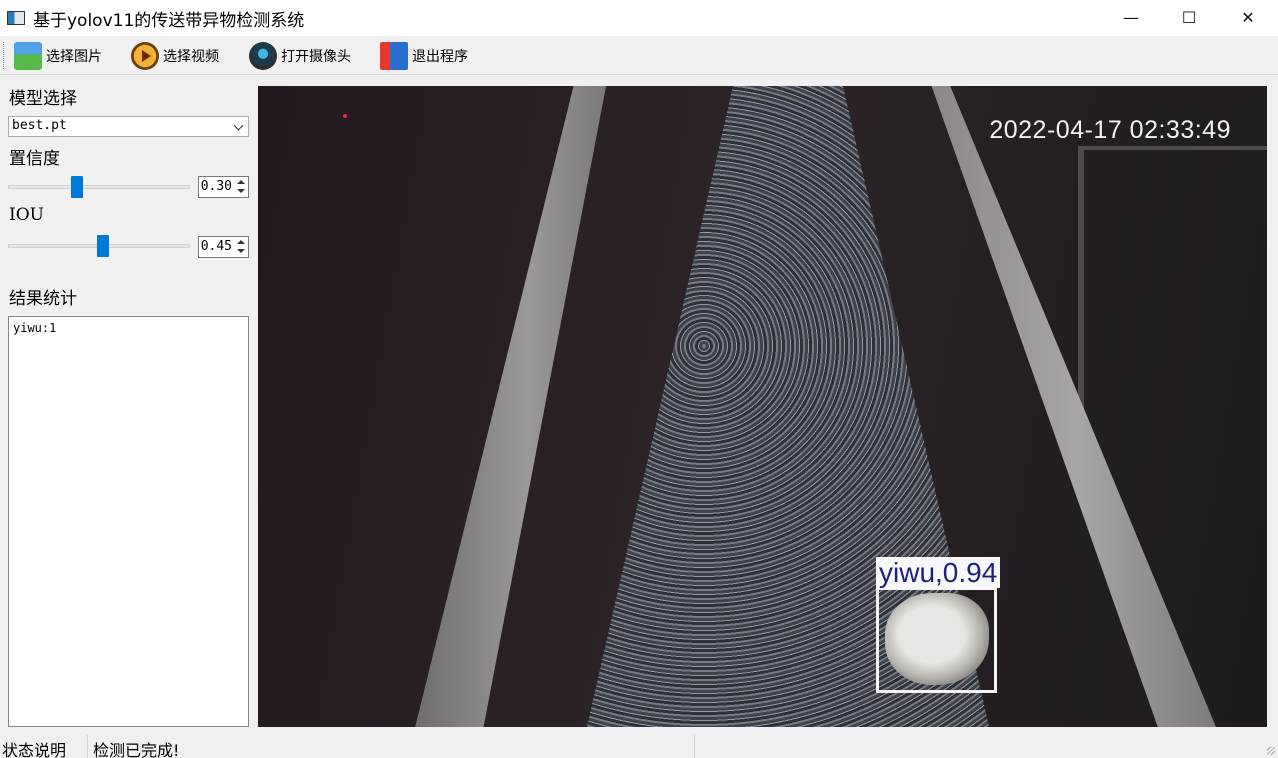 This screenshot has width=1278, height=758. I want to click on toolbar-grip, so click(4, 55).